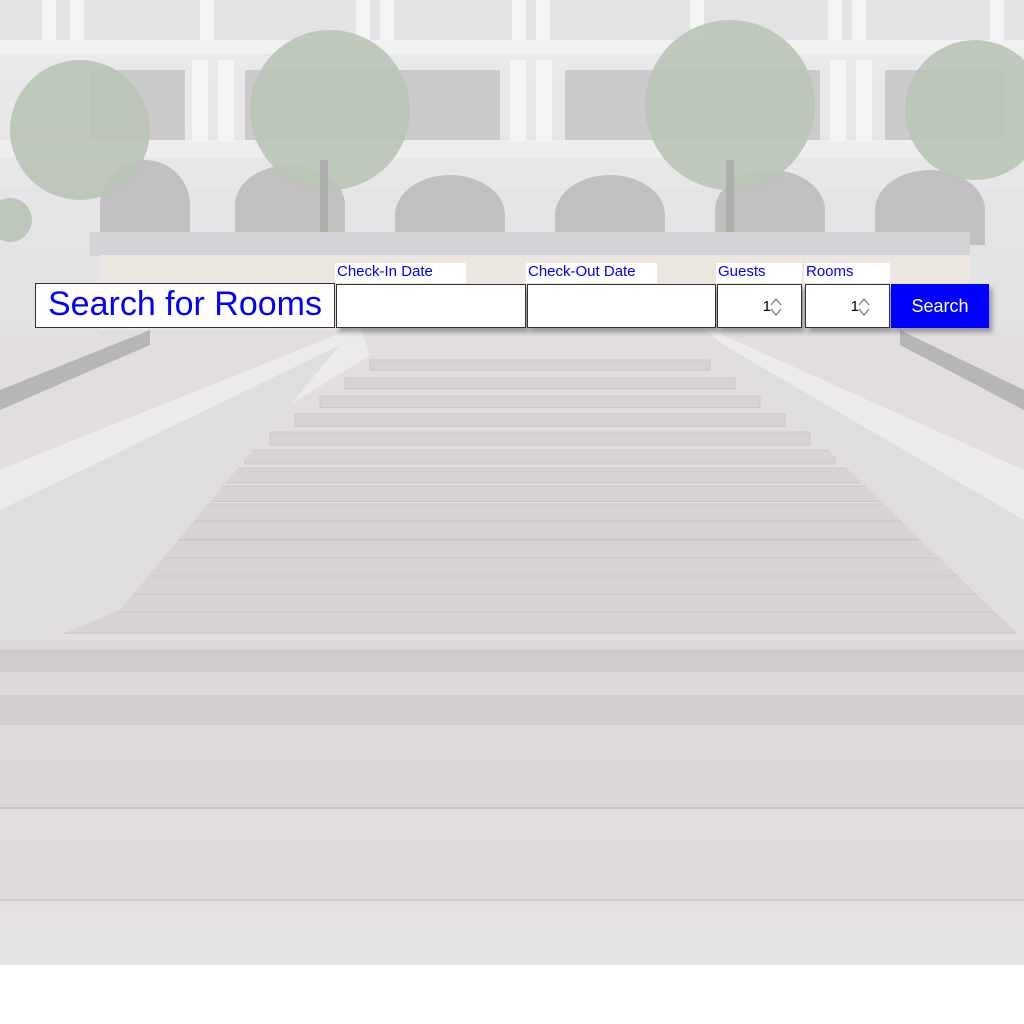 The width and height of the screenshot is (1024, 1024). I want to click on rooms-label: Rooms, so click(847, 273).